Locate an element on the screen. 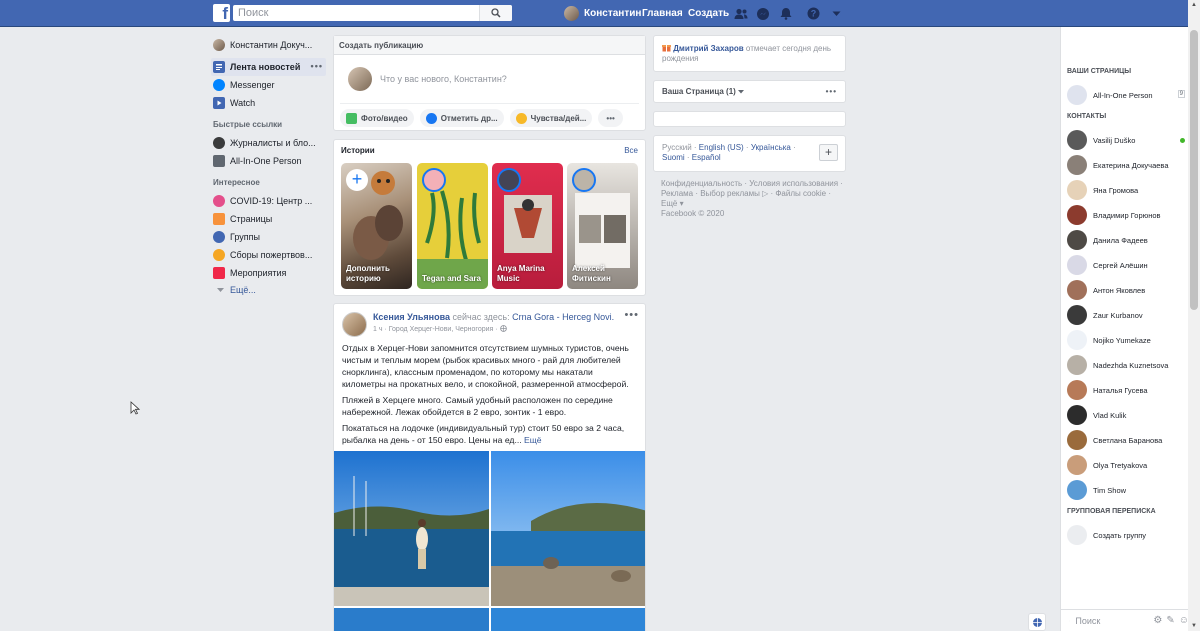 The height and width of the screenshot is (631, 1200). facebook-logo-icon: f is located at coordinates (221, 13).